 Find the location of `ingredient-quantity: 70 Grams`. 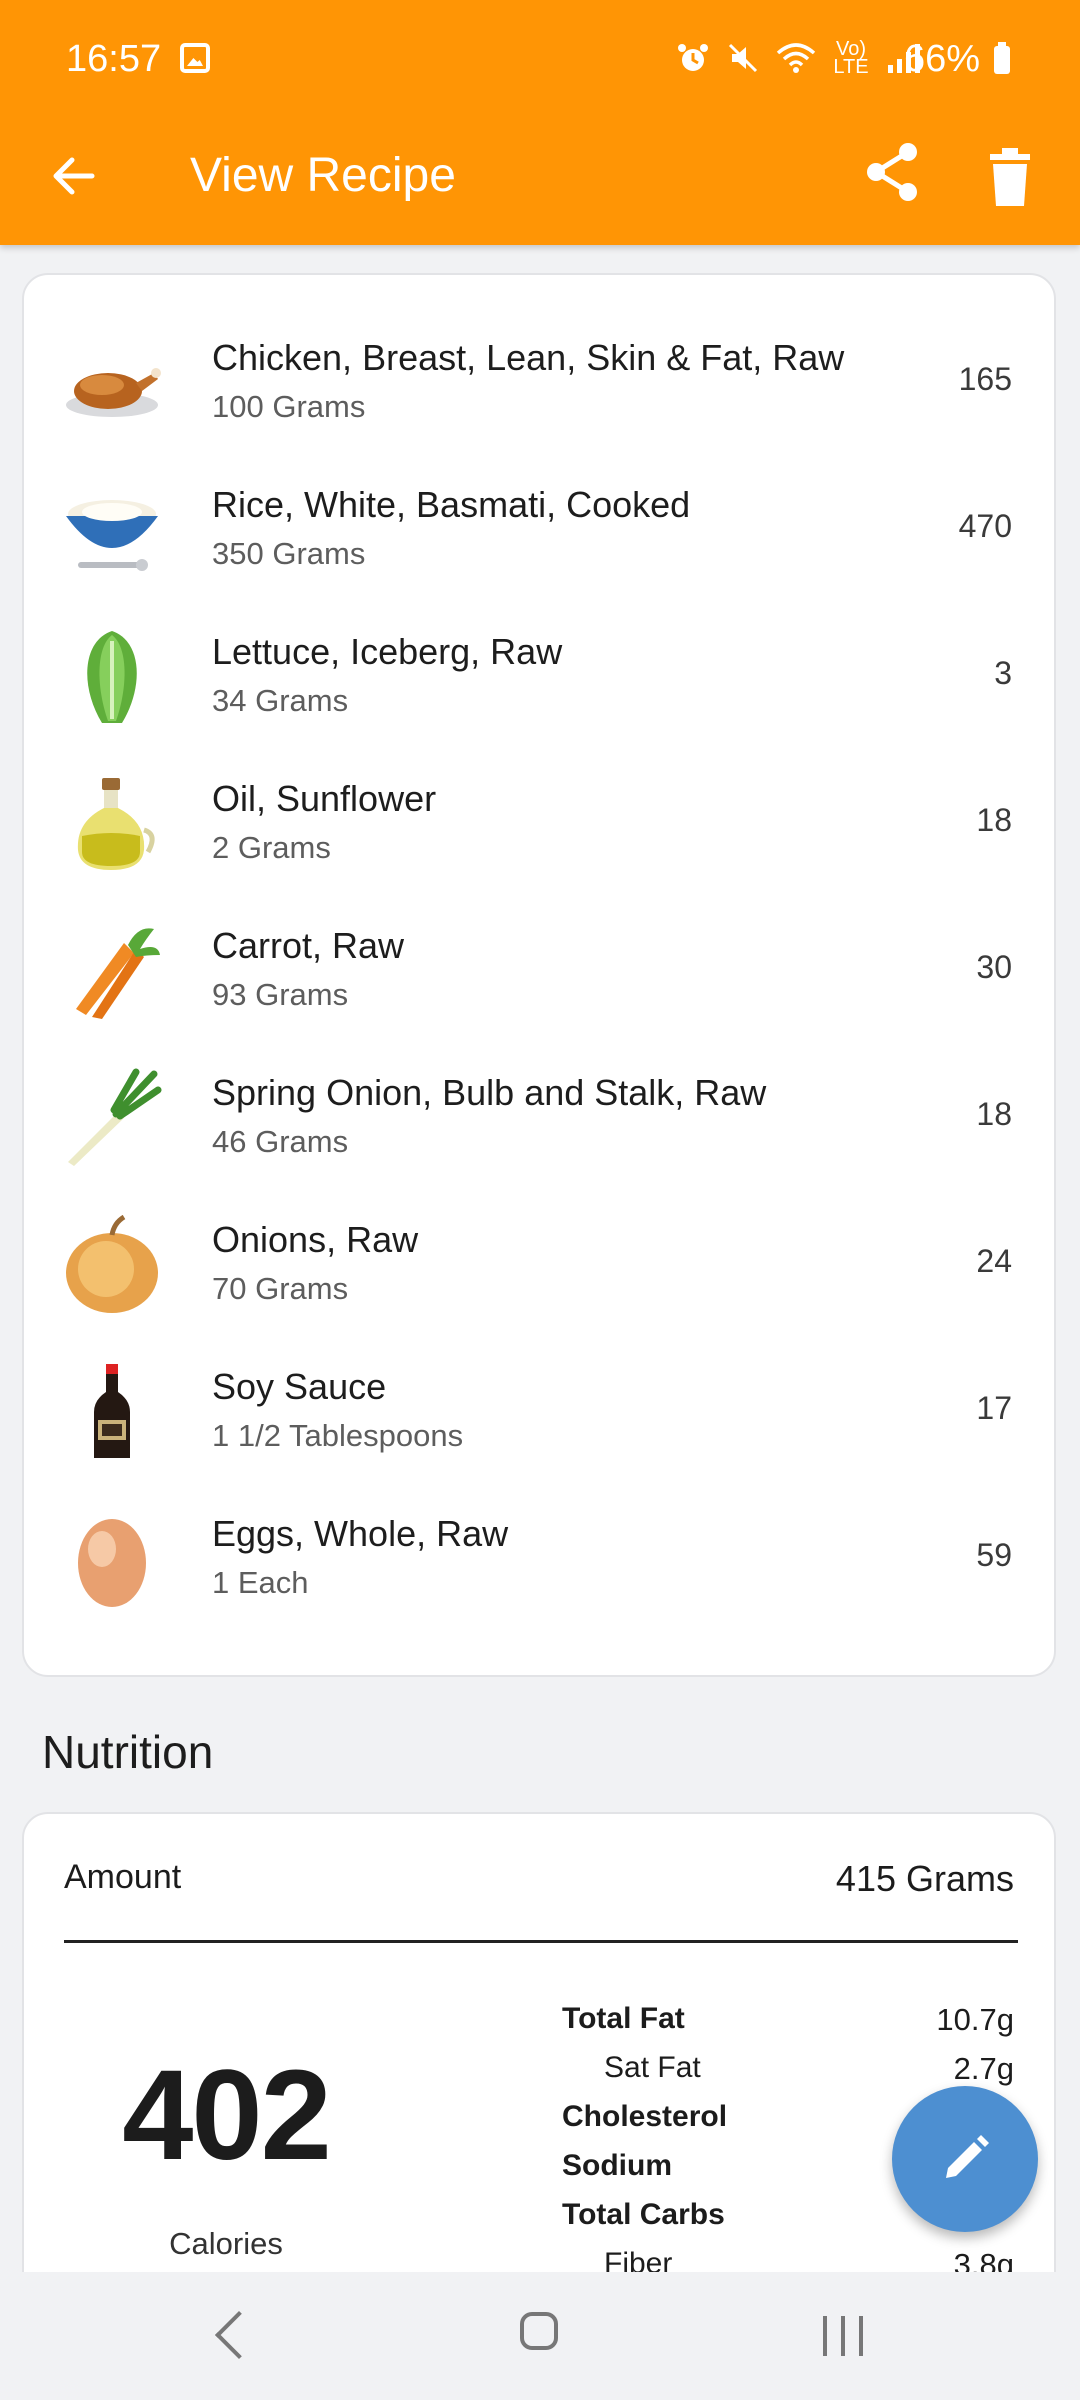

ingredient-quantity: 70 Grams is located at coordinates (280, 1288).